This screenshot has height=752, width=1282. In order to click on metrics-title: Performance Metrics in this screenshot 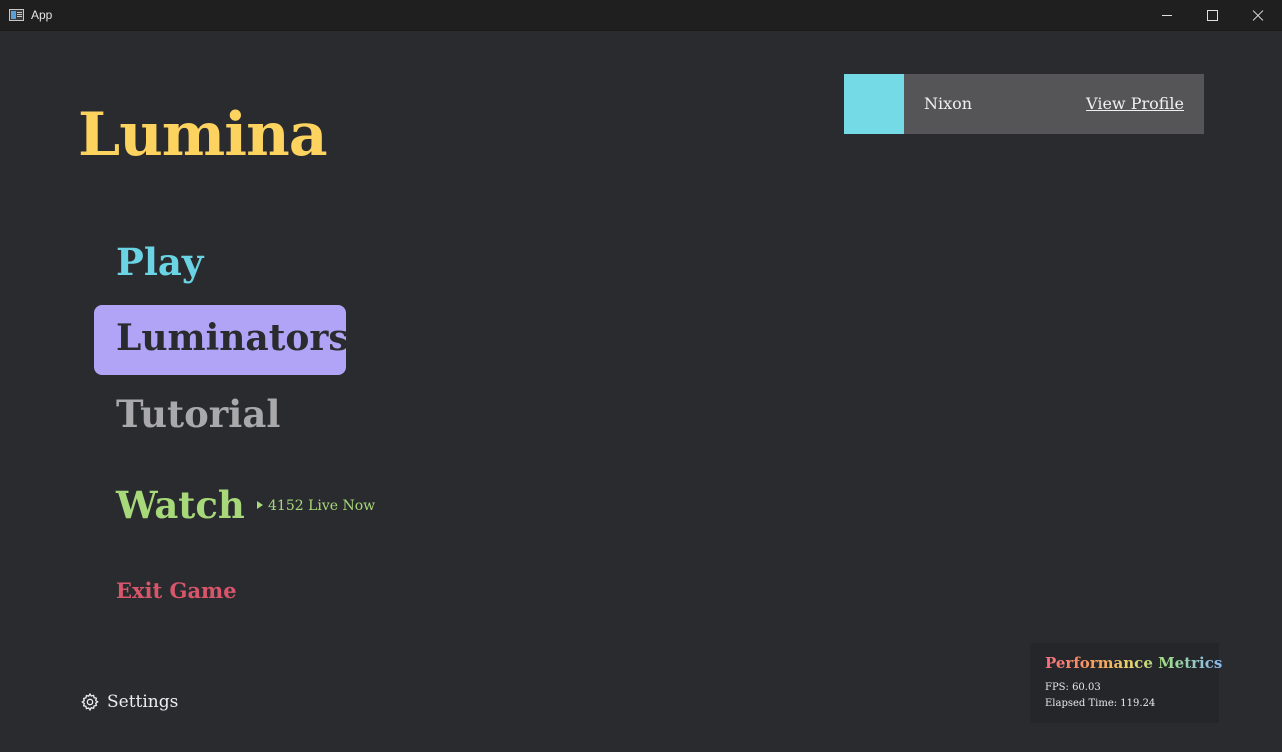, I will do `click(1134, 663)`.